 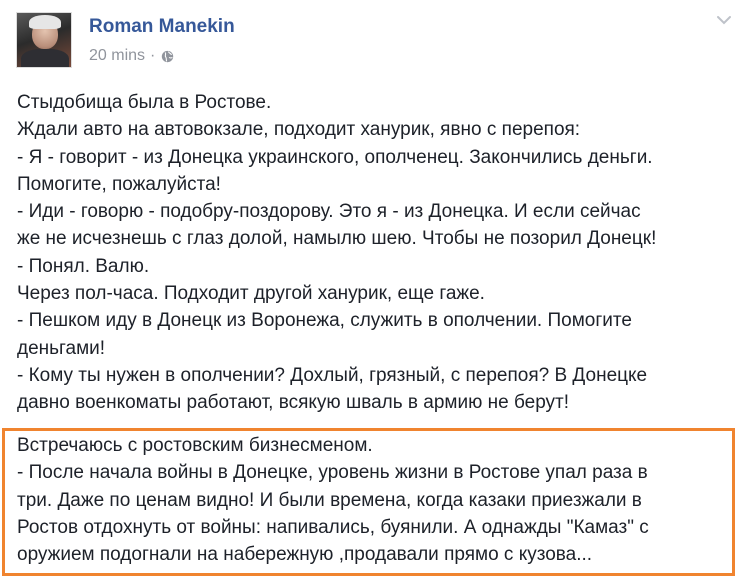 I want to click on avatar-hair, so click(x=45, y=22).